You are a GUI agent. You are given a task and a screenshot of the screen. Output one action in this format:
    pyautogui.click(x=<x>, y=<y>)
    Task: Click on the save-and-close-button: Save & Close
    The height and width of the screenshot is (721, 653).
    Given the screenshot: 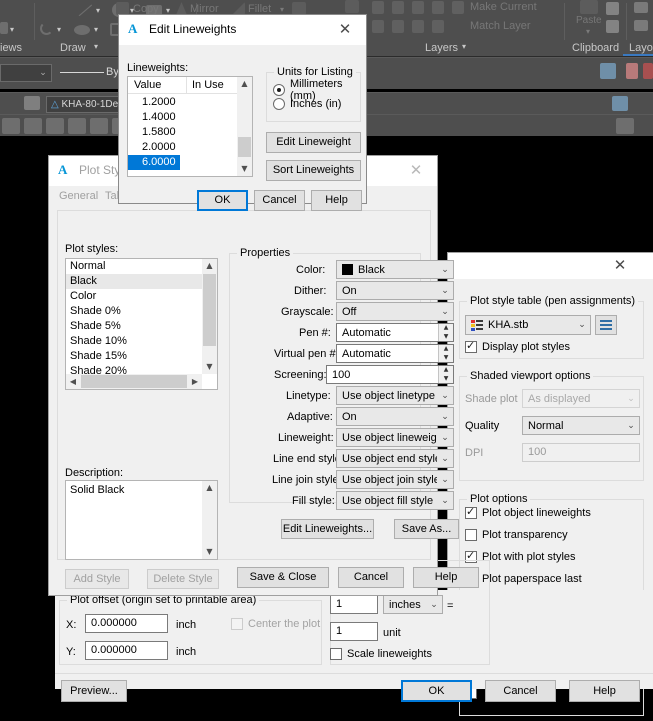 What is the action you would take?
    pyautogui.click(x=283, y=577)
    